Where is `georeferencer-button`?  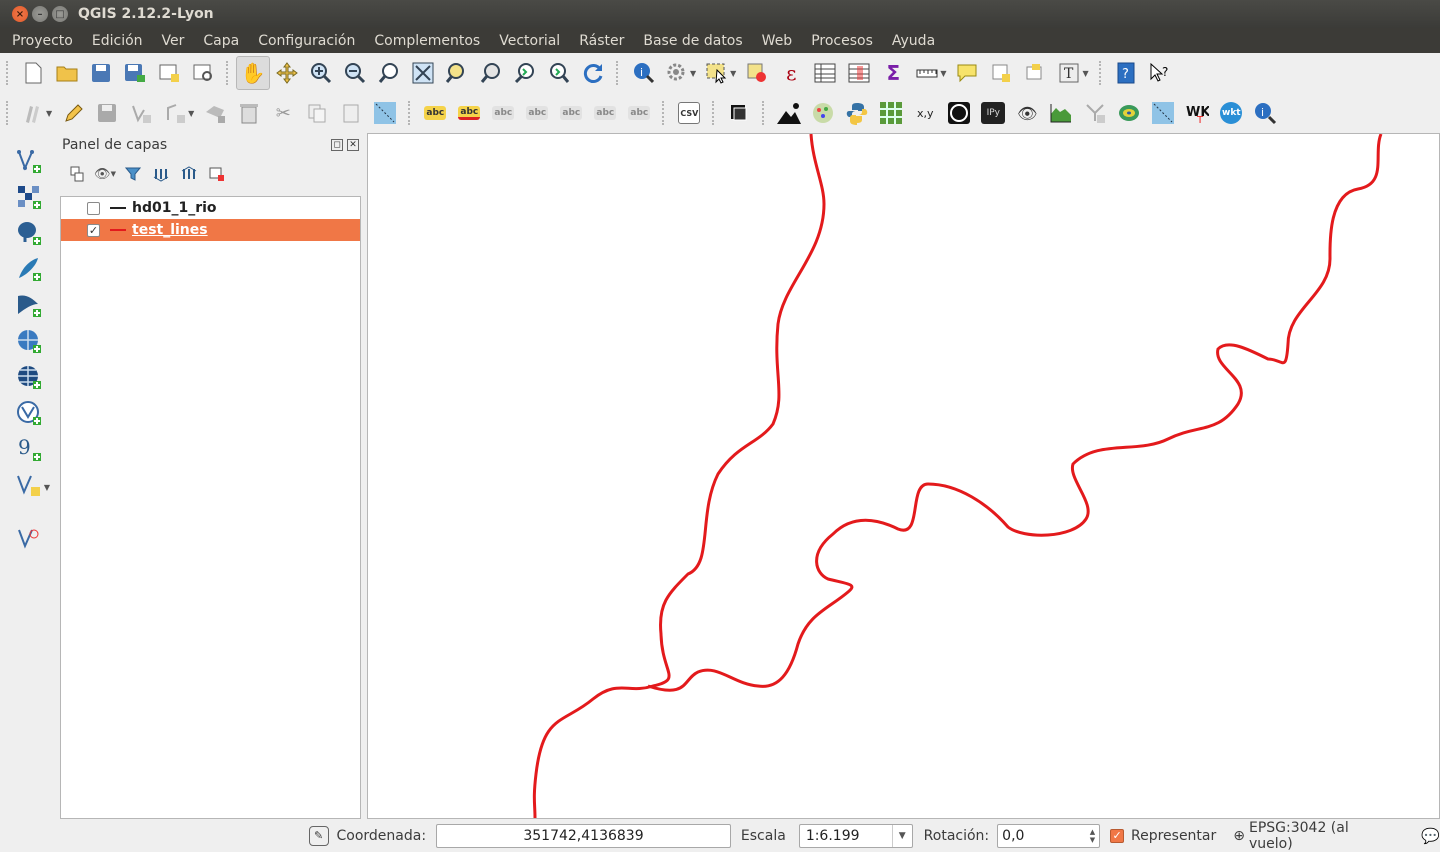 georeferencer-button is located at coordinates (385, 113).